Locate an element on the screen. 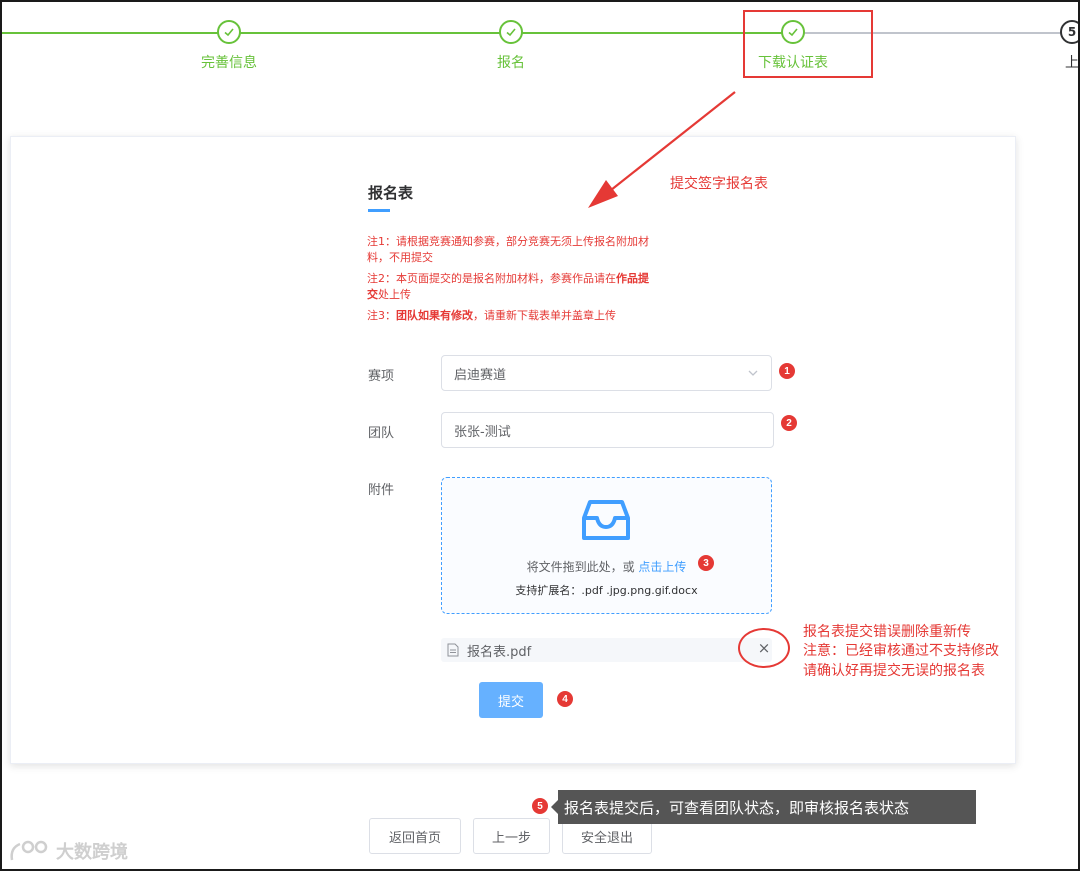 The image size is (1080, 871). submit-button: 提交 is located at coordinates (511, 700).